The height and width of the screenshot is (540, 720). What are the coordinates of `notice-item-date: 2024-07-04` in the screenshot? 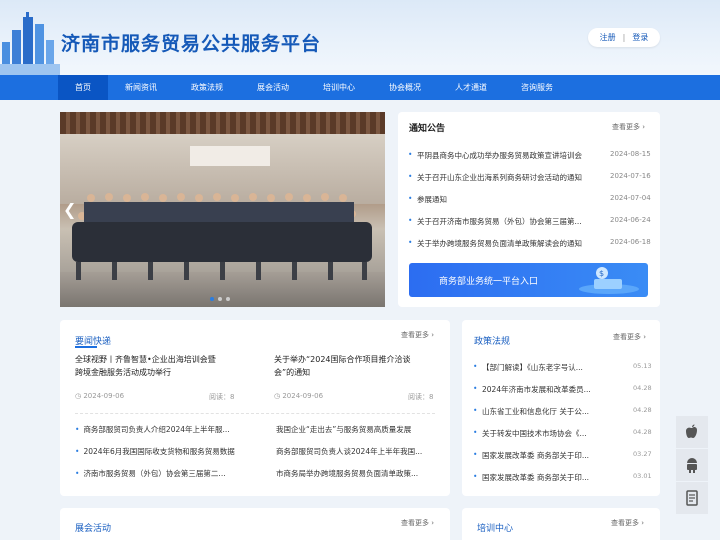 It's located at (630, 198).